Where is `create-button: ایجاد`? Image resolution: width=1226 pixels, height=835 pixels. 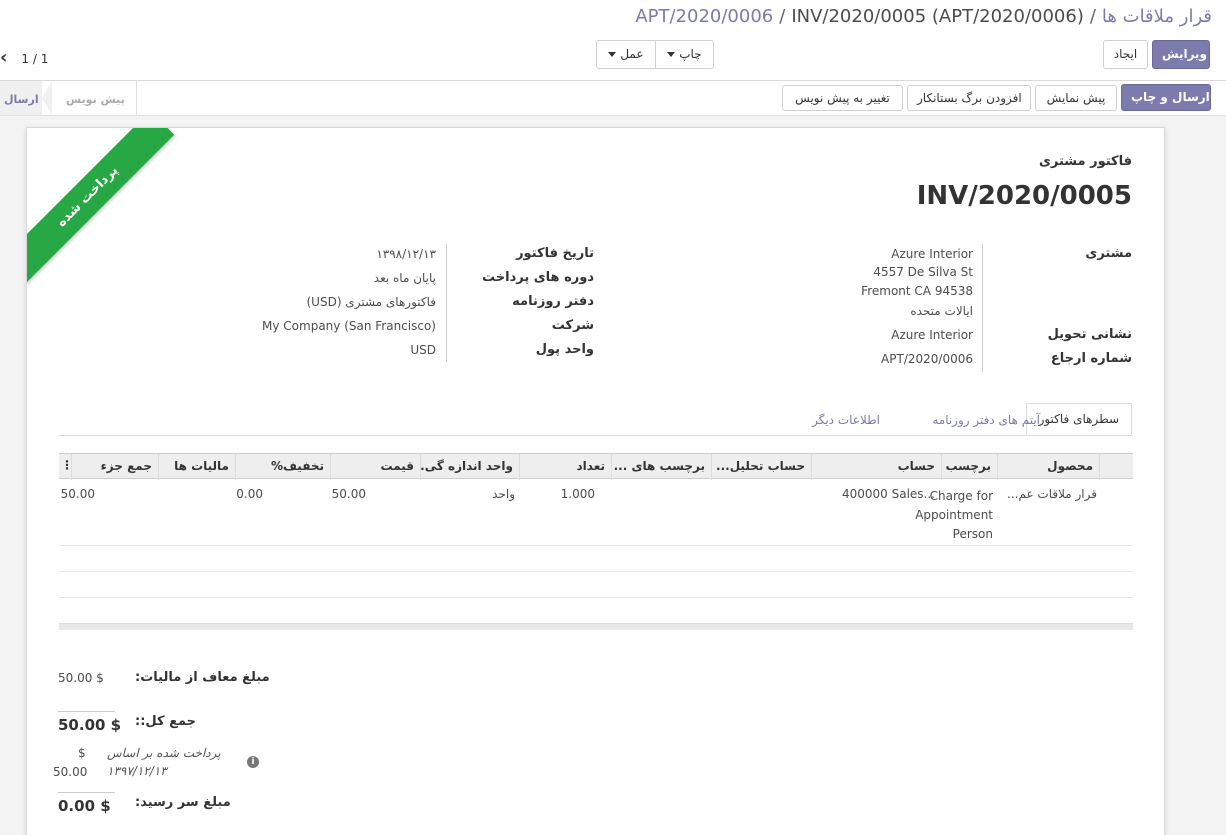
create-button: ایجاد is located at coordinates (1125, 54).